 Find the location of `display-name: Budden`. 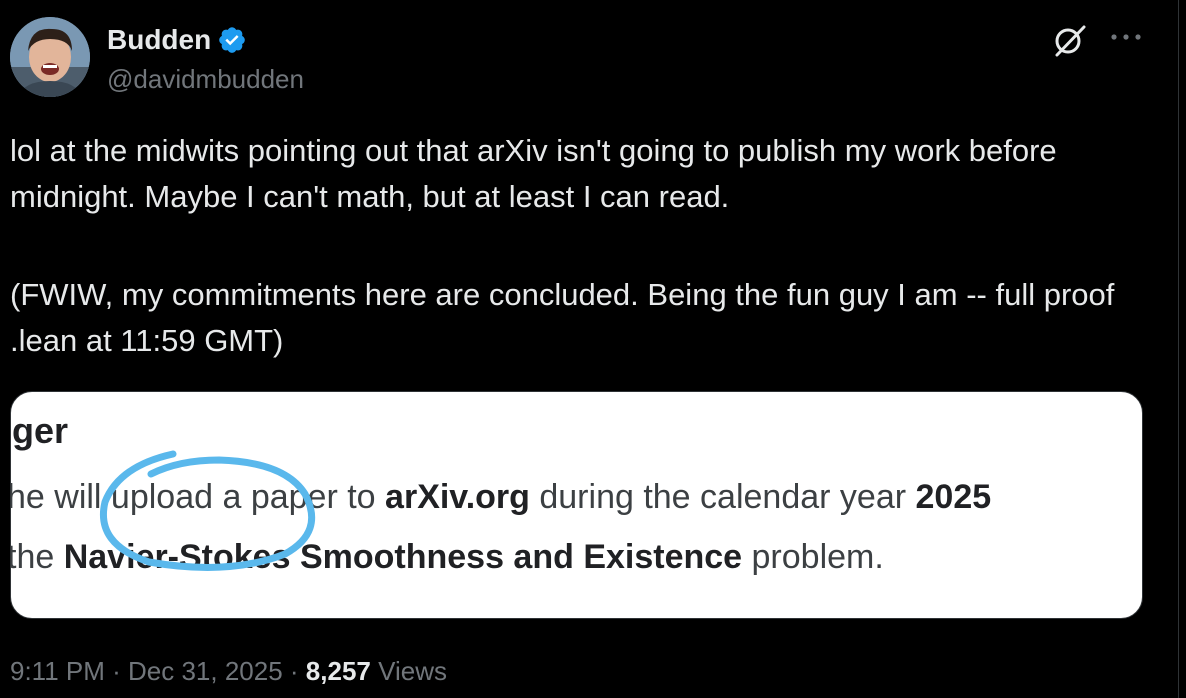

display-name: Budden is located at coordinates (177, 40).